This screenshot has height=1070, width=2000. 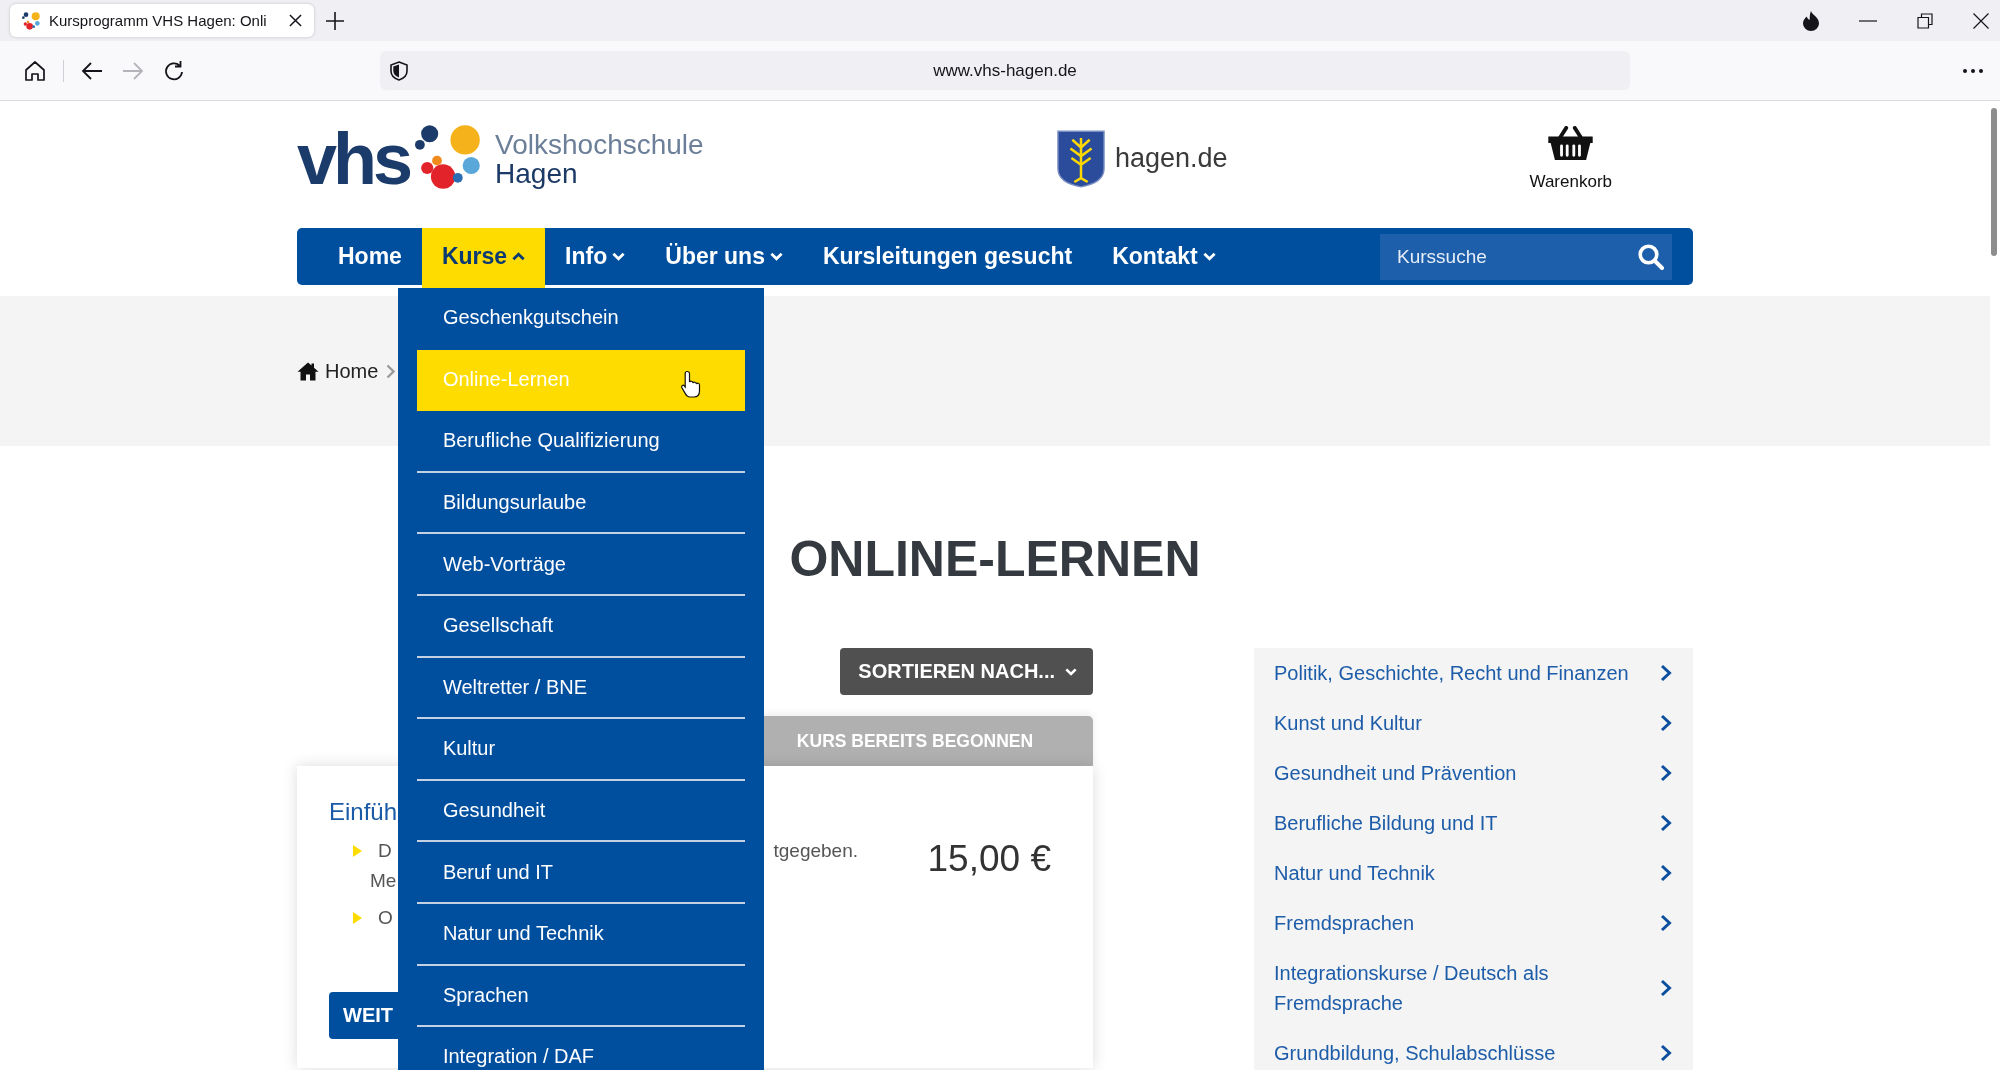 What do you see at coordinates (1473, 823) in the screenshot?
I see `category-link: Berufliche Bildung und IT` at bounding box center [1473, 823].